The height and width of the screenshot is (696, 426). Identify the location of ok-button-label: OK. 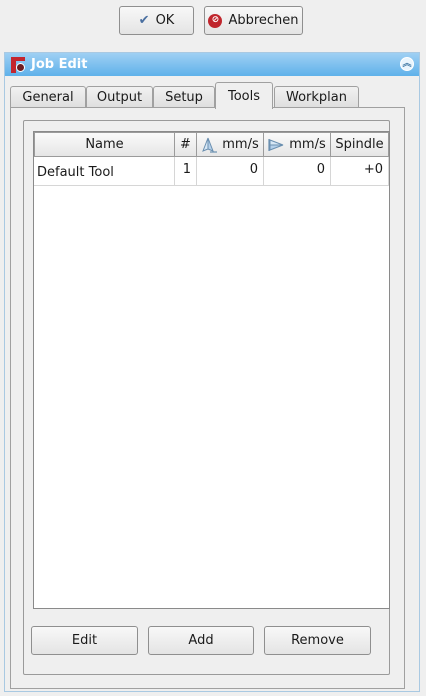
(165, 20).